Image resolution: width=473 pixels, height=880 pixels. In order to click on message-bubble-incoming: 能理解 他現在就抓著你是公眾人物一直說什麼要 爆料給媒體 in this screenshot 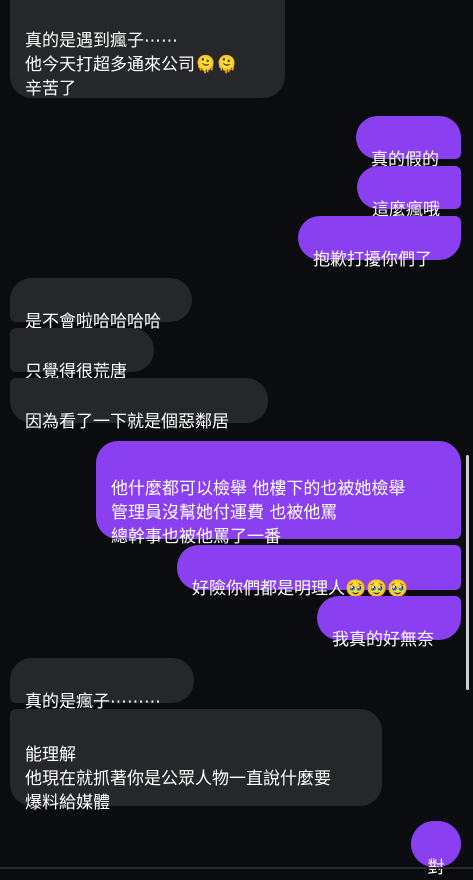, I will do `click(196, 761)`.